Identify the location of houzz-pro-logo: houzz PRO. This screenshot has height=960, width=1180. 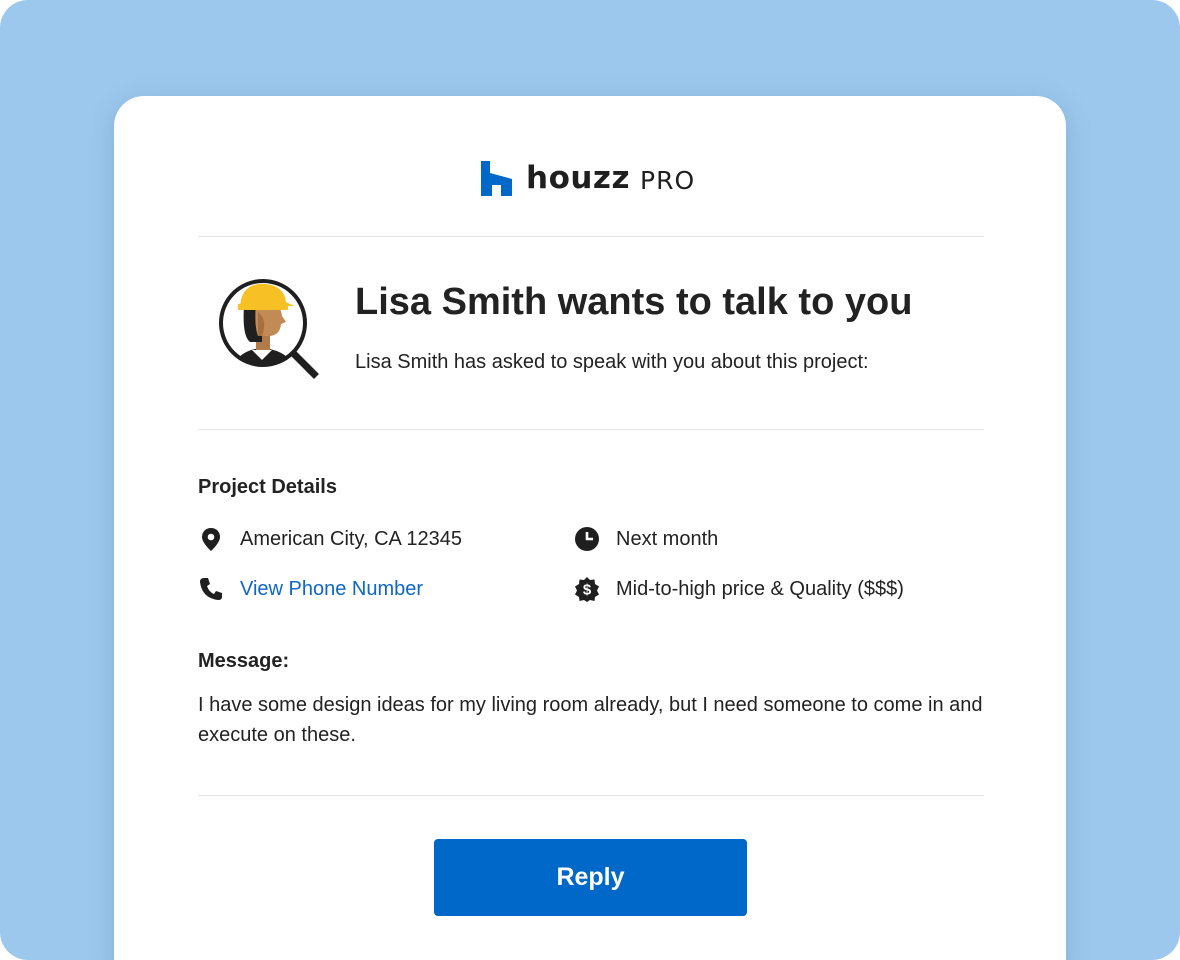
(588, 178).